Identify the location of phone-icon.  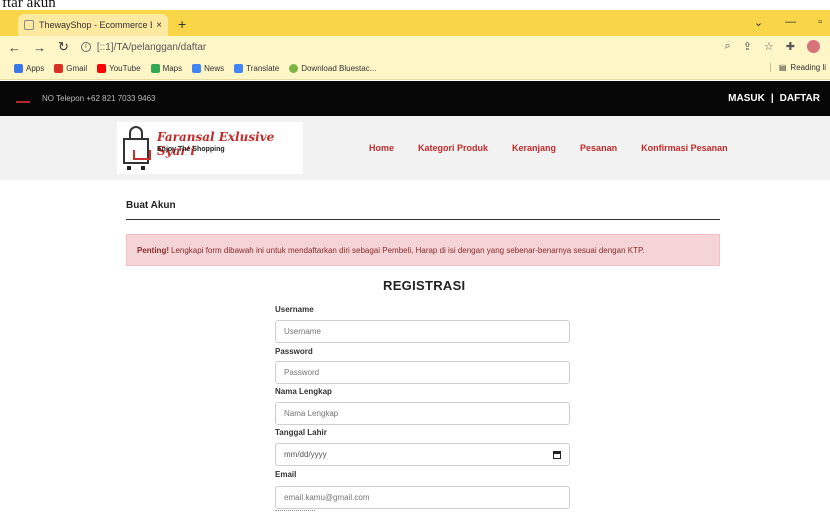
(23, 99).